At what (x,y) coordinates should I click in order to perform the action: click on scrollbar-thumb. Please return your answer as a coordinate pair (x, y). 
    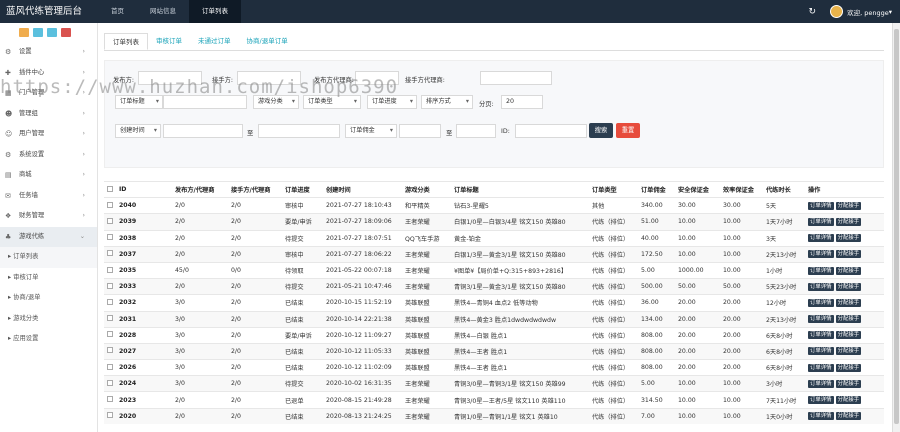
    Looking at the image, I should click on (896, 226).